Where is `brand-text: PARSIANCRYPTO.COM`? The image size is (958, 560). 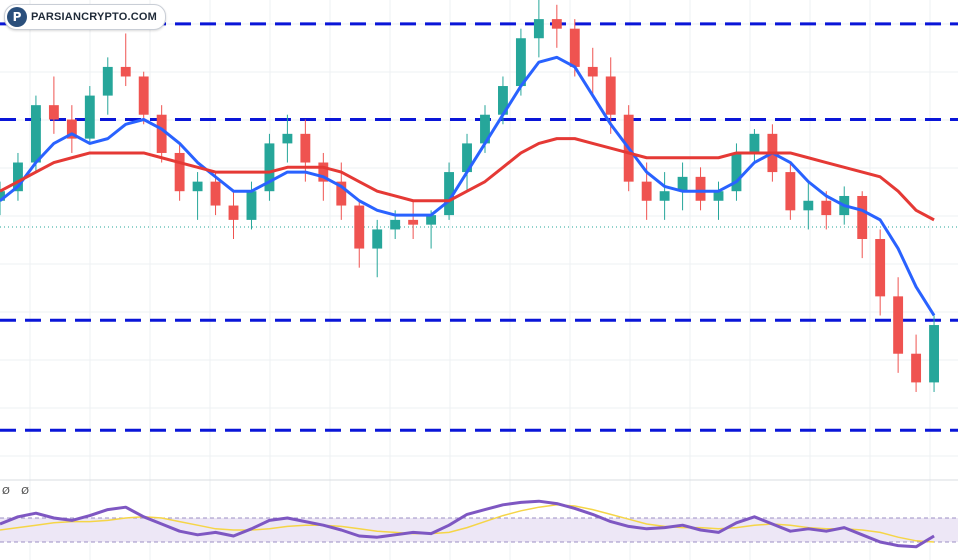
brand-text: PARSIANCRYPTO.COM is located at coordinates (94, 17).